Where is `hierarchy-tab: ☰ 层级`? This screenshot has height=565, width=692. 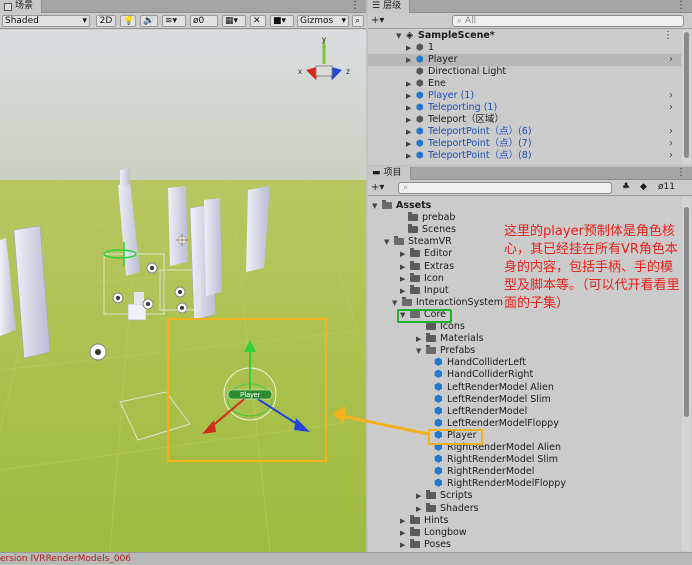 hierarchy-tab: ☰ 层级 is located at coordinates (389, 6).